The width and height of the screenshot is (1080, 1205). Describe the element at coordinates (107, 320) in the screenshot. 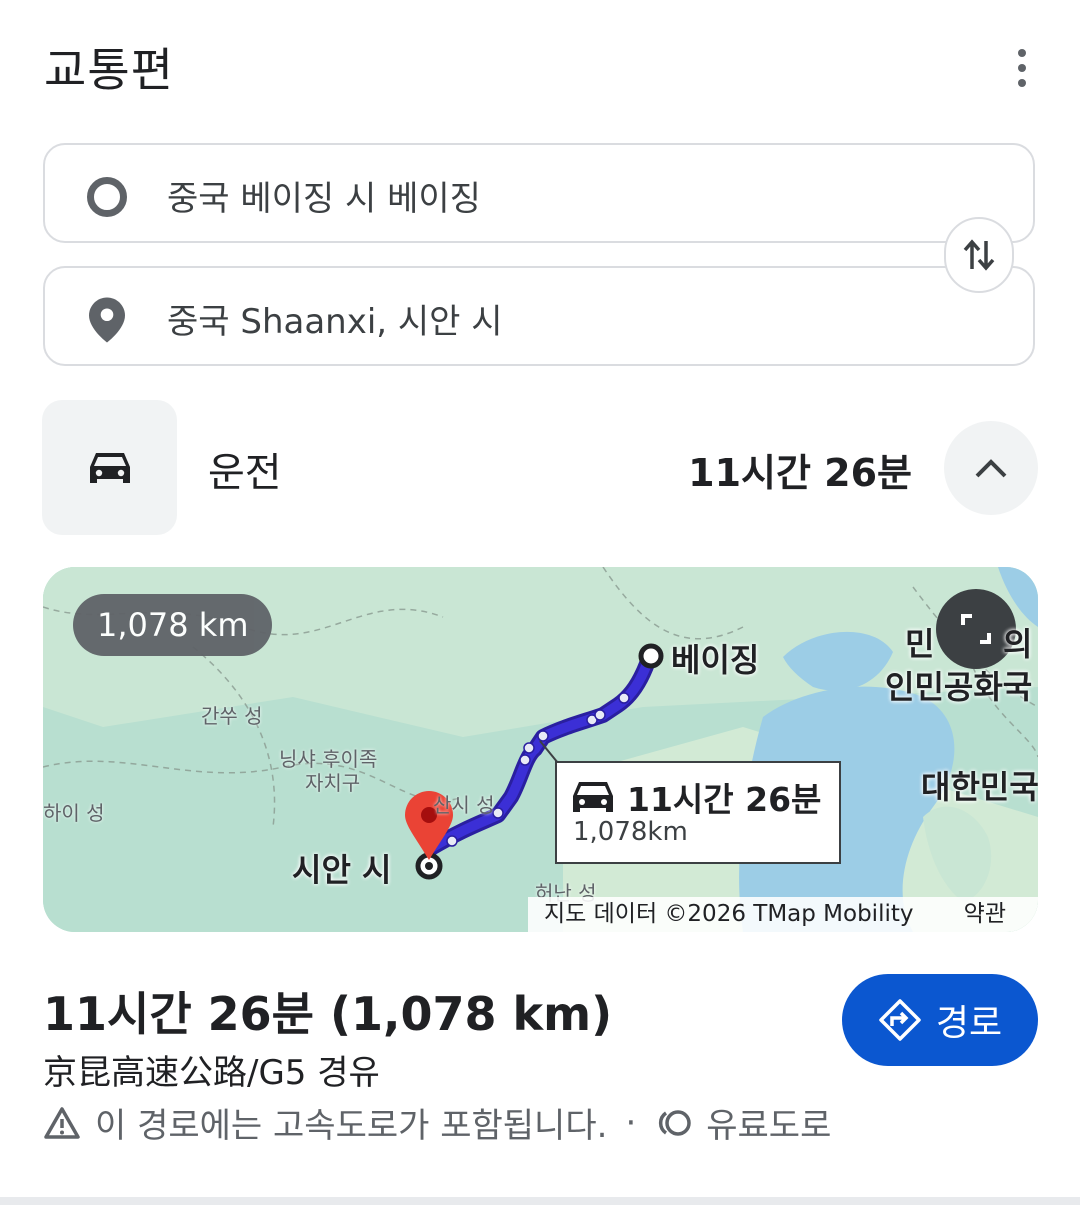

I see `location-pin-icon` at that location.